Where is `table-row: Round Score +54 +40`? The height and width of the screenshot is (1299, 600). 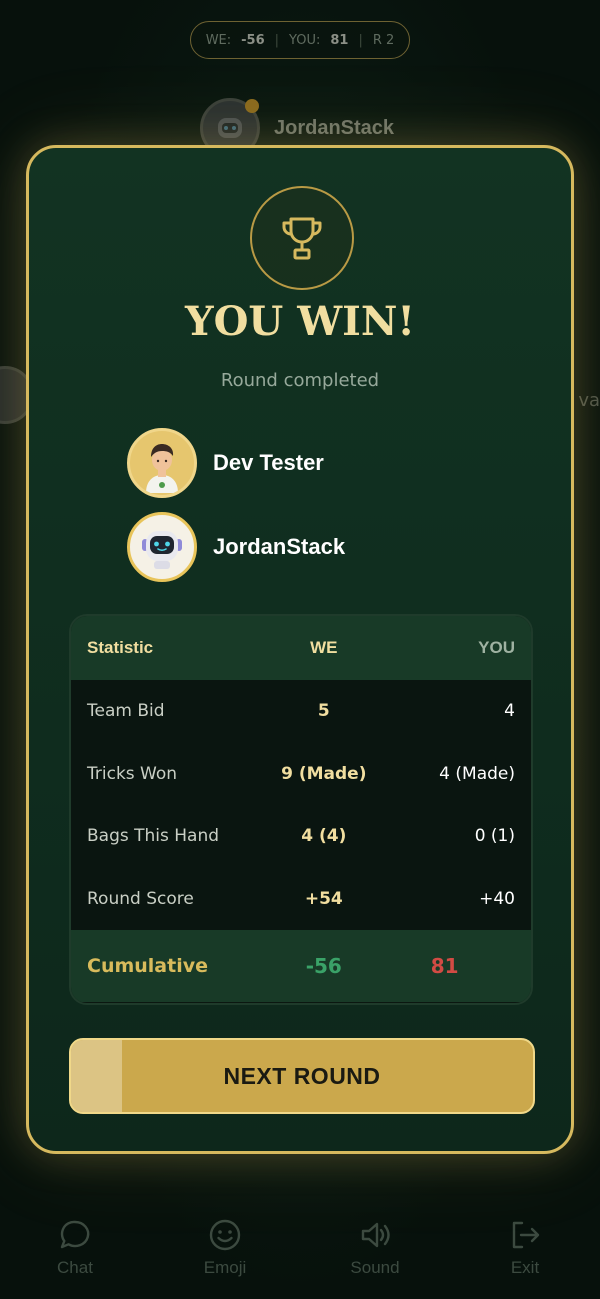
table-row: Round Score +54 +40 is located at coordinates (301, 899).